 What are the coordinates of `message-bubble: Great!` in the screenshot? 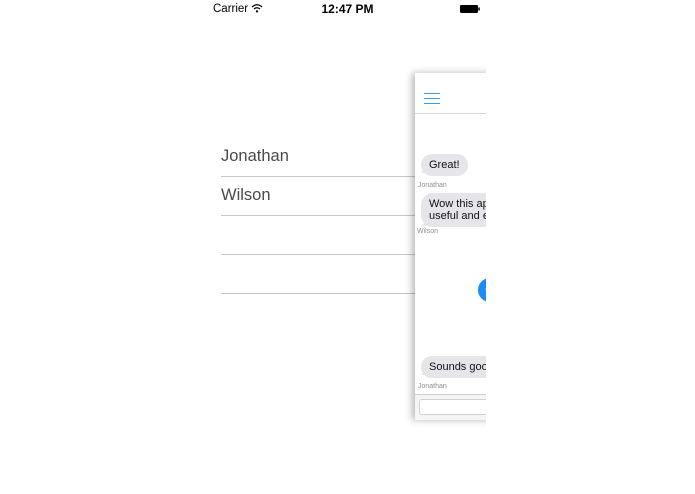 It's located at (444, 165).